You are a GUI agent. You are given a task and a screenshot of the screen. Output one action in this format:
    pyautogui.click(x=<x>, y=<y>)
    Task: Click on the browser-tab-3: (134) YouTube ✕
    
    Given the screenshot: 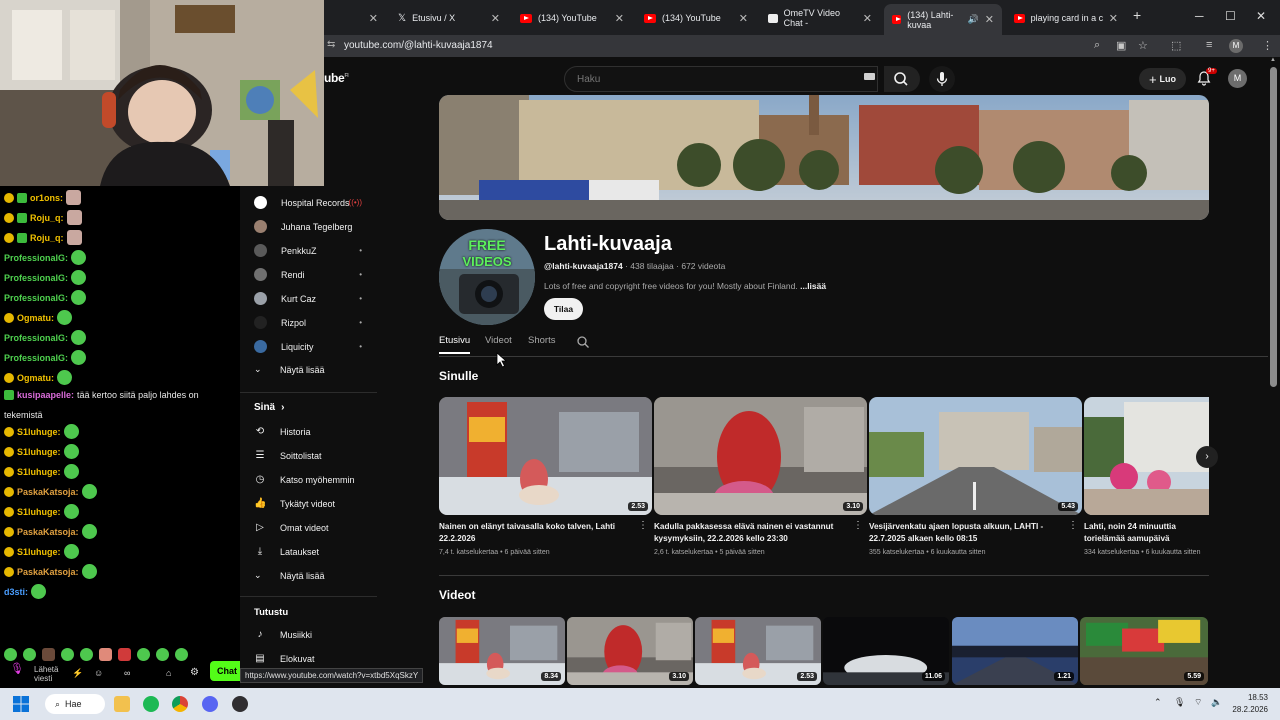 What is the action you would take?
    pyautogui.click(x=572, y=18)
    